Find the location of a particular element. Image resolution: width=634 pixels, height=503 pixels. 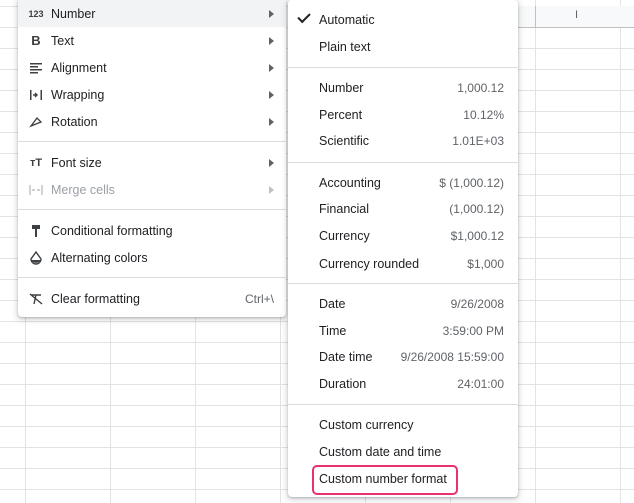

menu-item-alternating-colors: Alternating colors is located at coordinates (152, 257).